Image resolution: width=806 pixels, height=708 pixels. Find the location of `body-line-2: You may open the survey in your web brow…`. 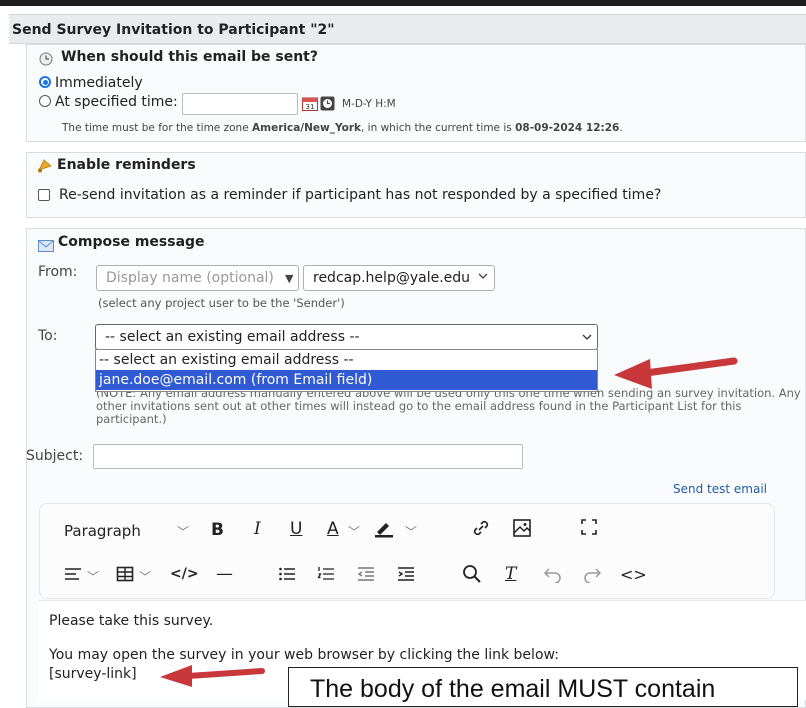

body-line-2: You may open the survey in your web brow… is located at coordinates (304, 655).